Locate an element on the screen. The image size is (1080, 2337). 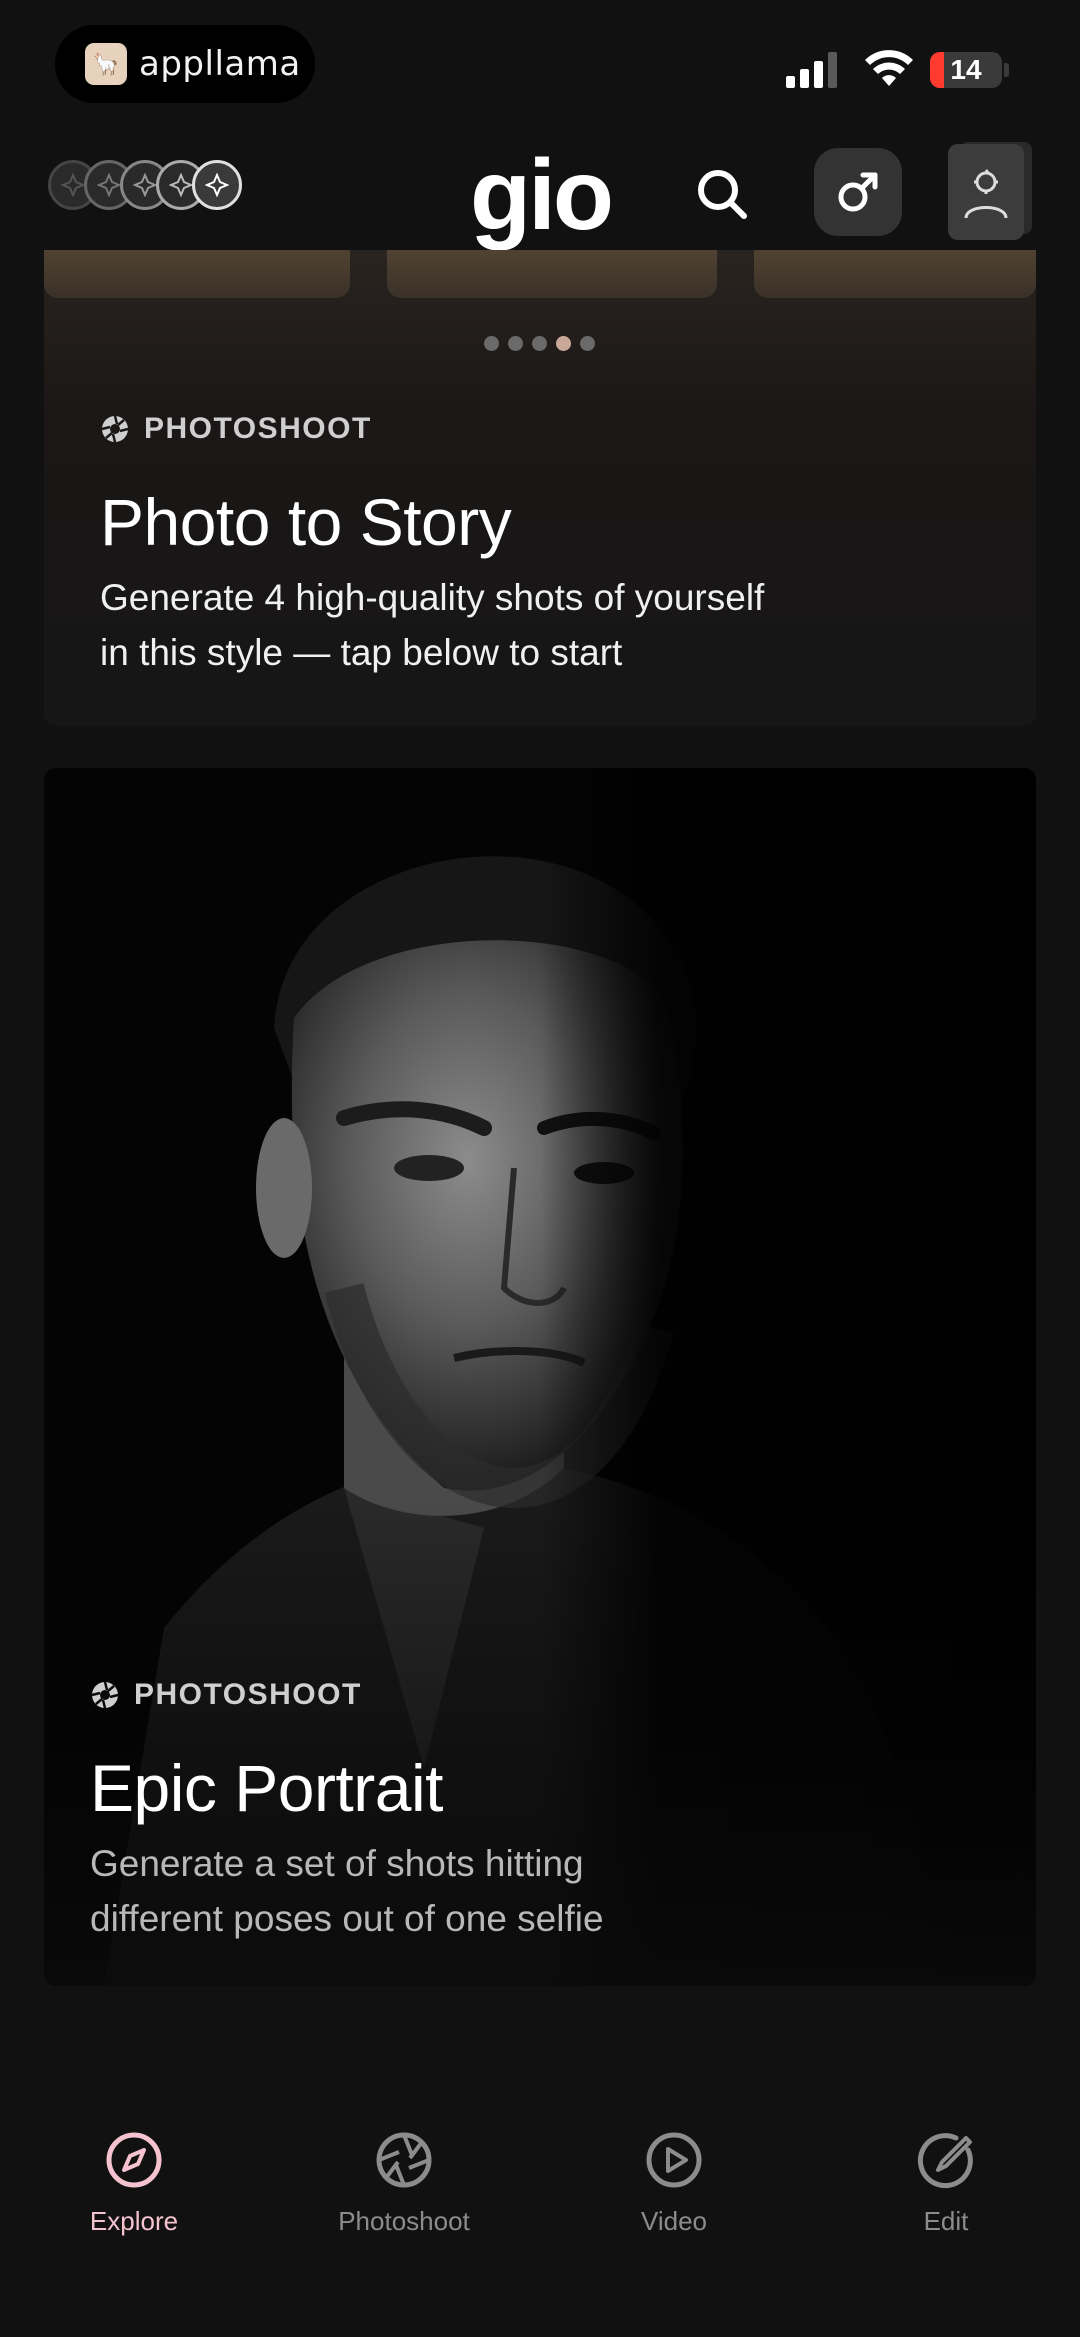
carousel-dot-active is located at coordinates (563, 343).